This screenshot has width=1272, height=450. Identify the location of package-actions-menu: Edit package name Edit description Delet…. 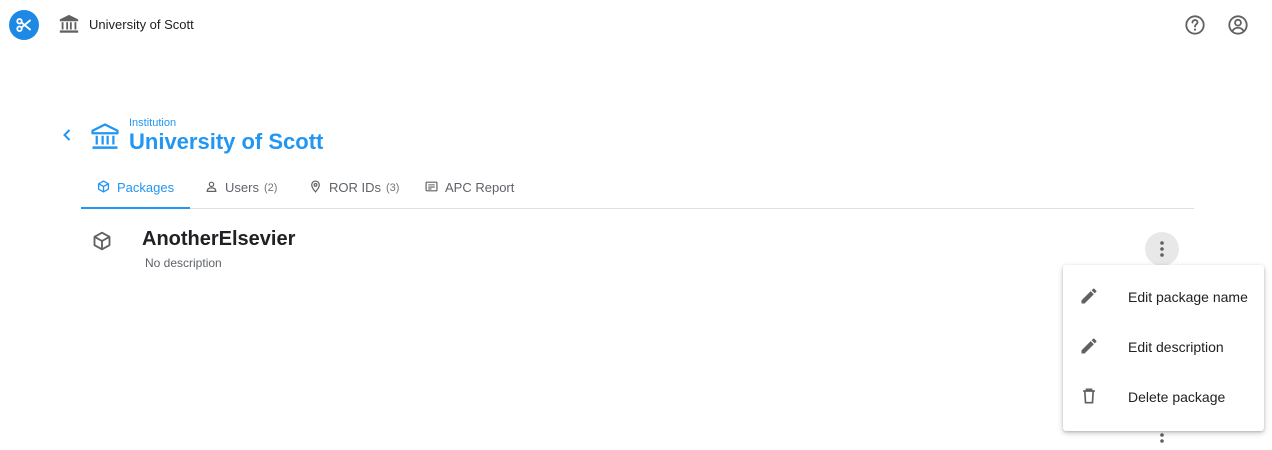
(1163, 348).